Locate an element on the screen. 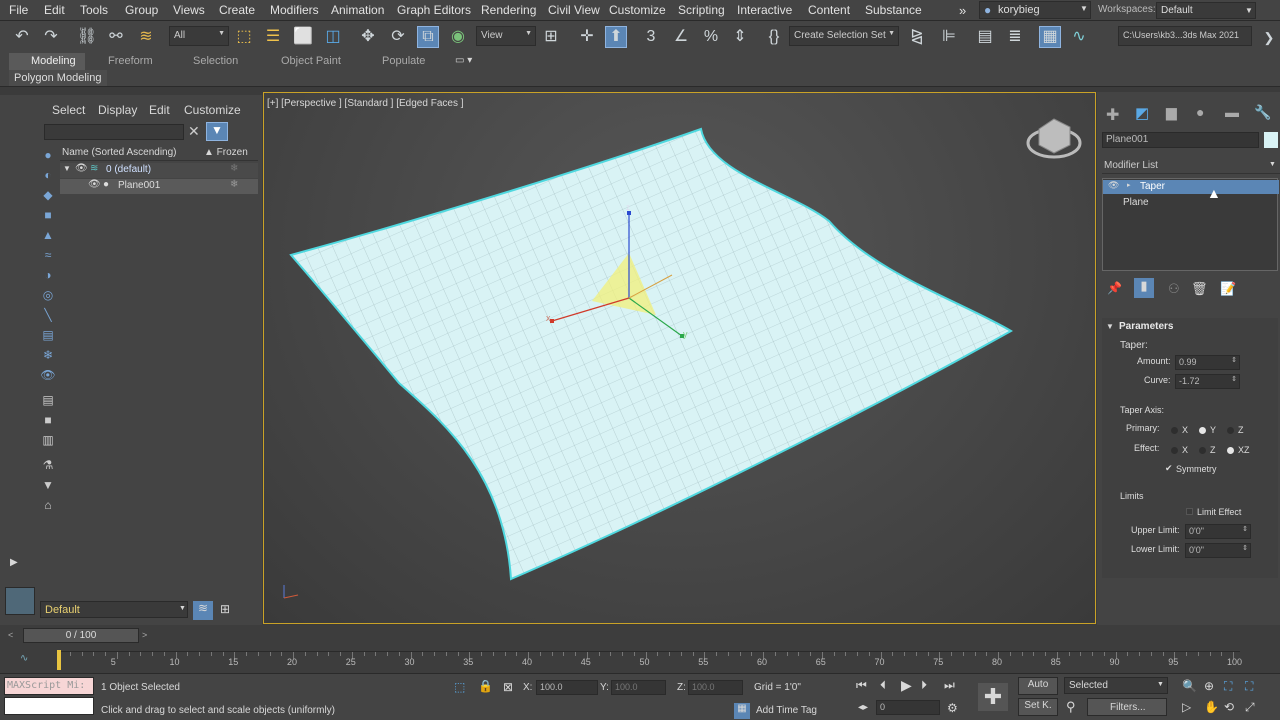 The height and width of the screenshot is (720, 1280). tab-modeling: Modeling is located at coordinates (47, 61).